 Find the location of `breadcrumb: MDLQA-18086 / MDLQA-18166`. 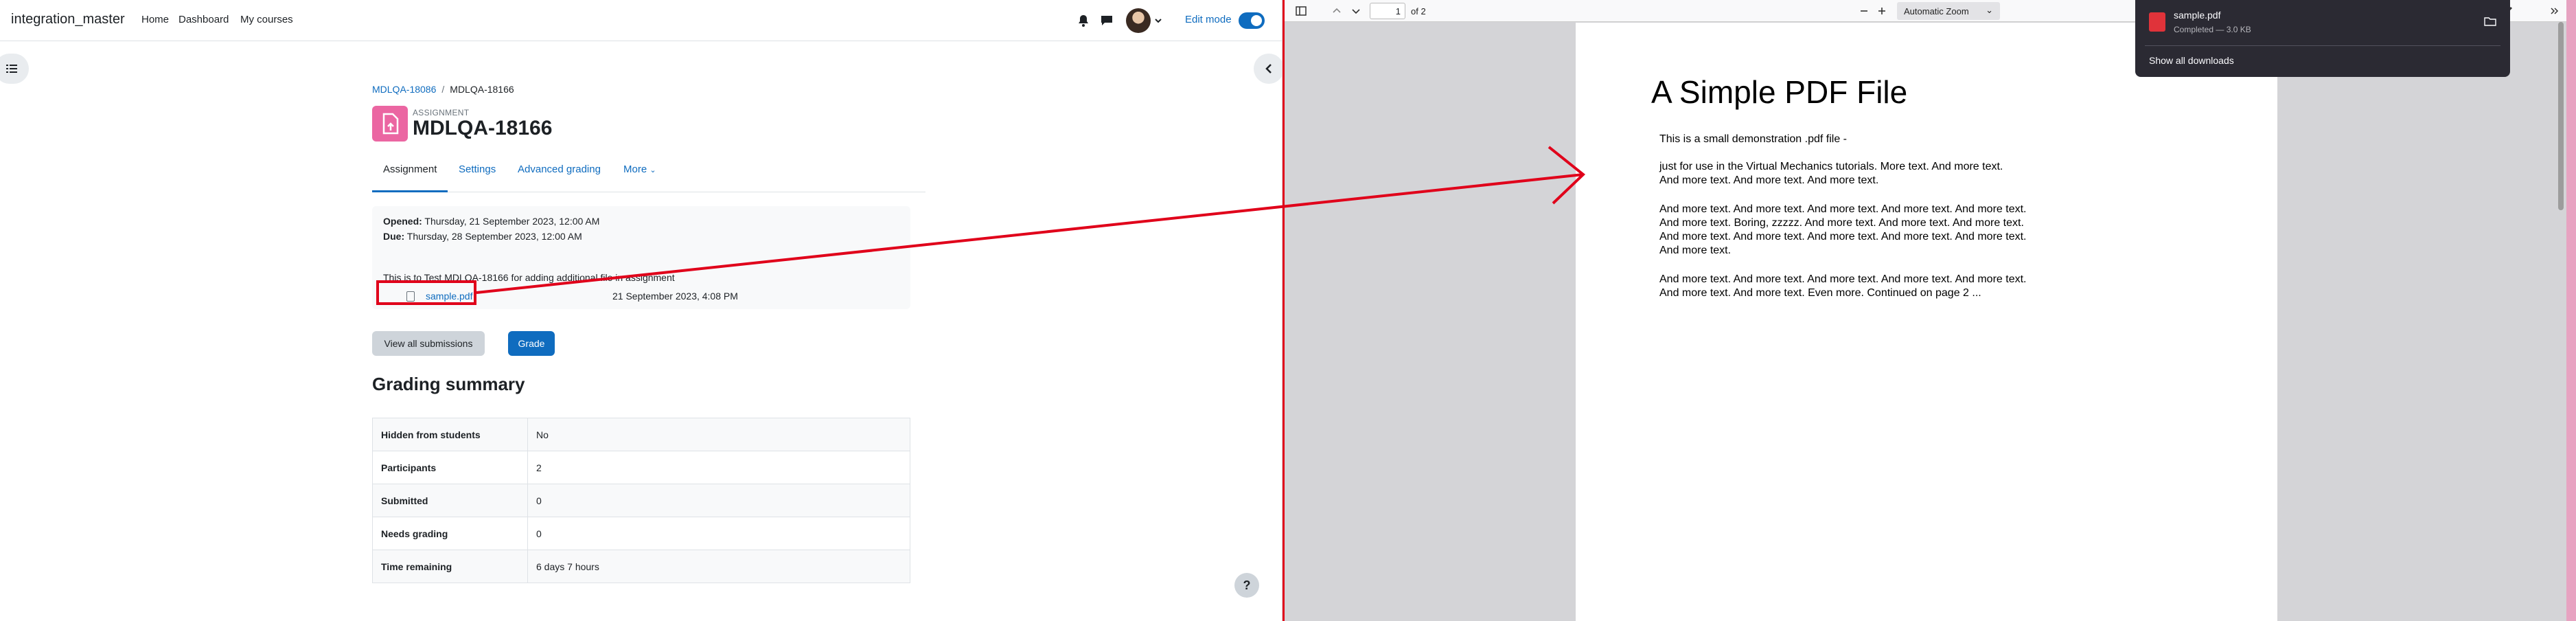

breadcrumb: MDLQA-18086 / MDLQA-18166 is located at coordinates (443, 89).